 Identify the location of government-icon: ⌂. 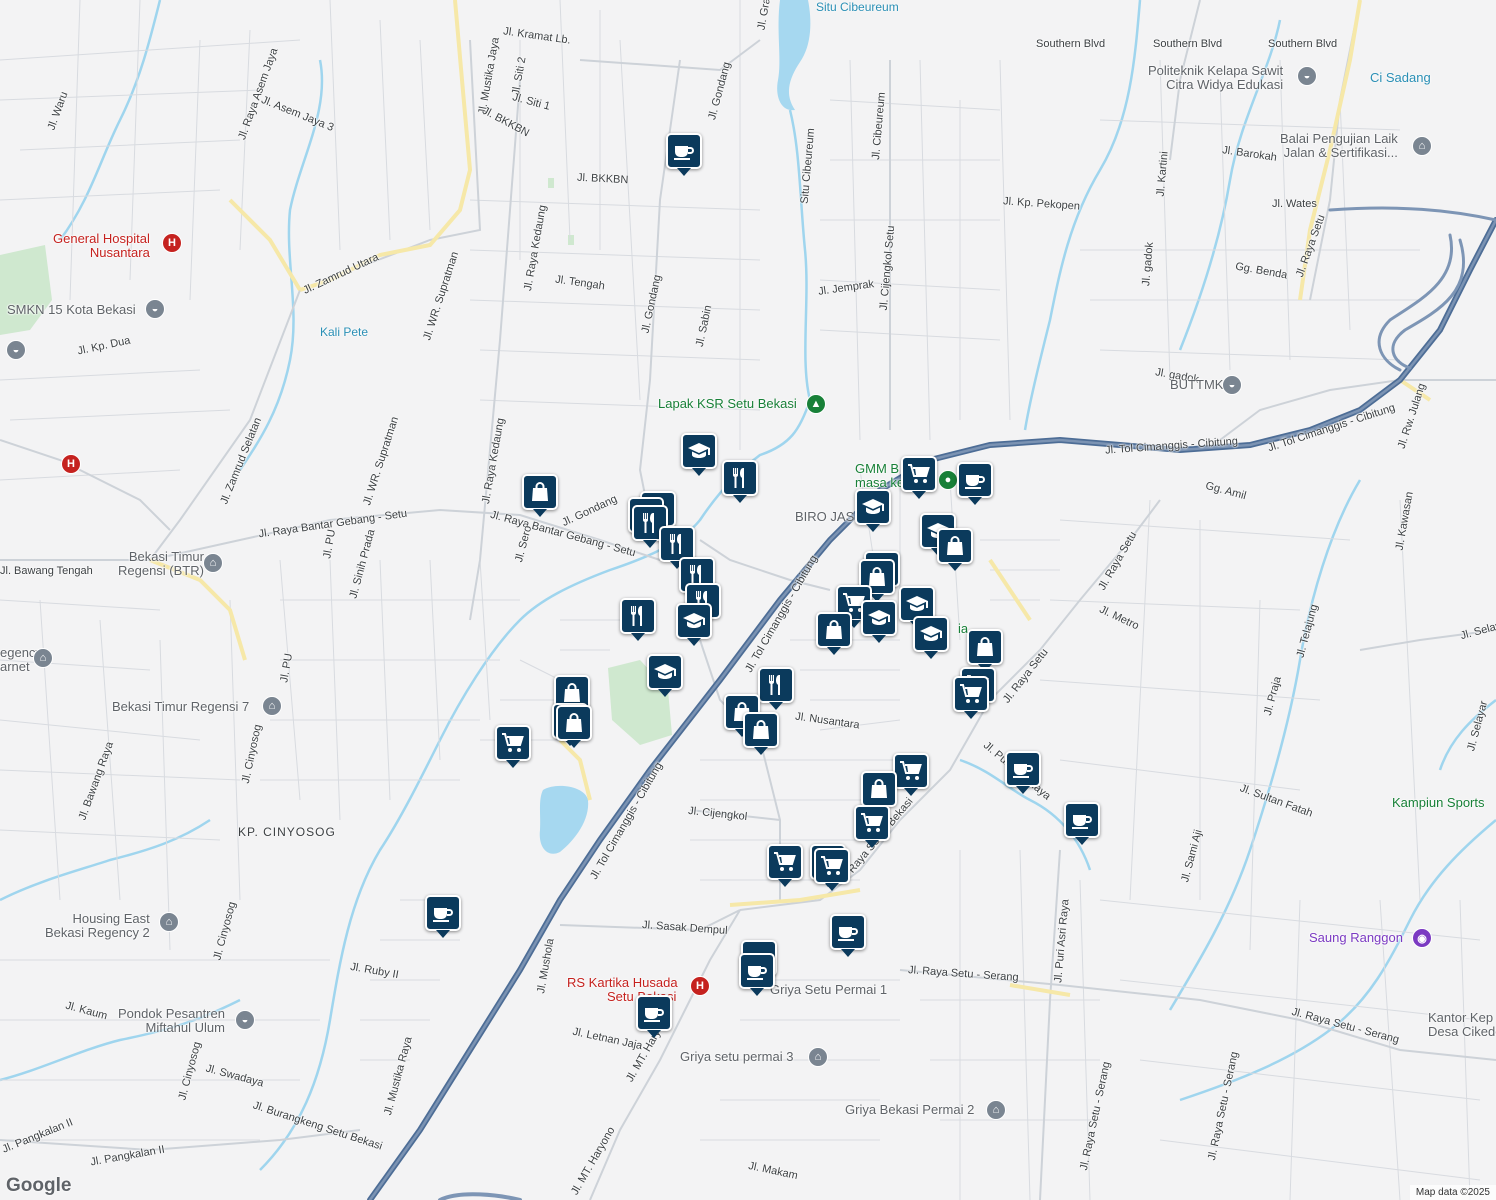
(1422, 146).